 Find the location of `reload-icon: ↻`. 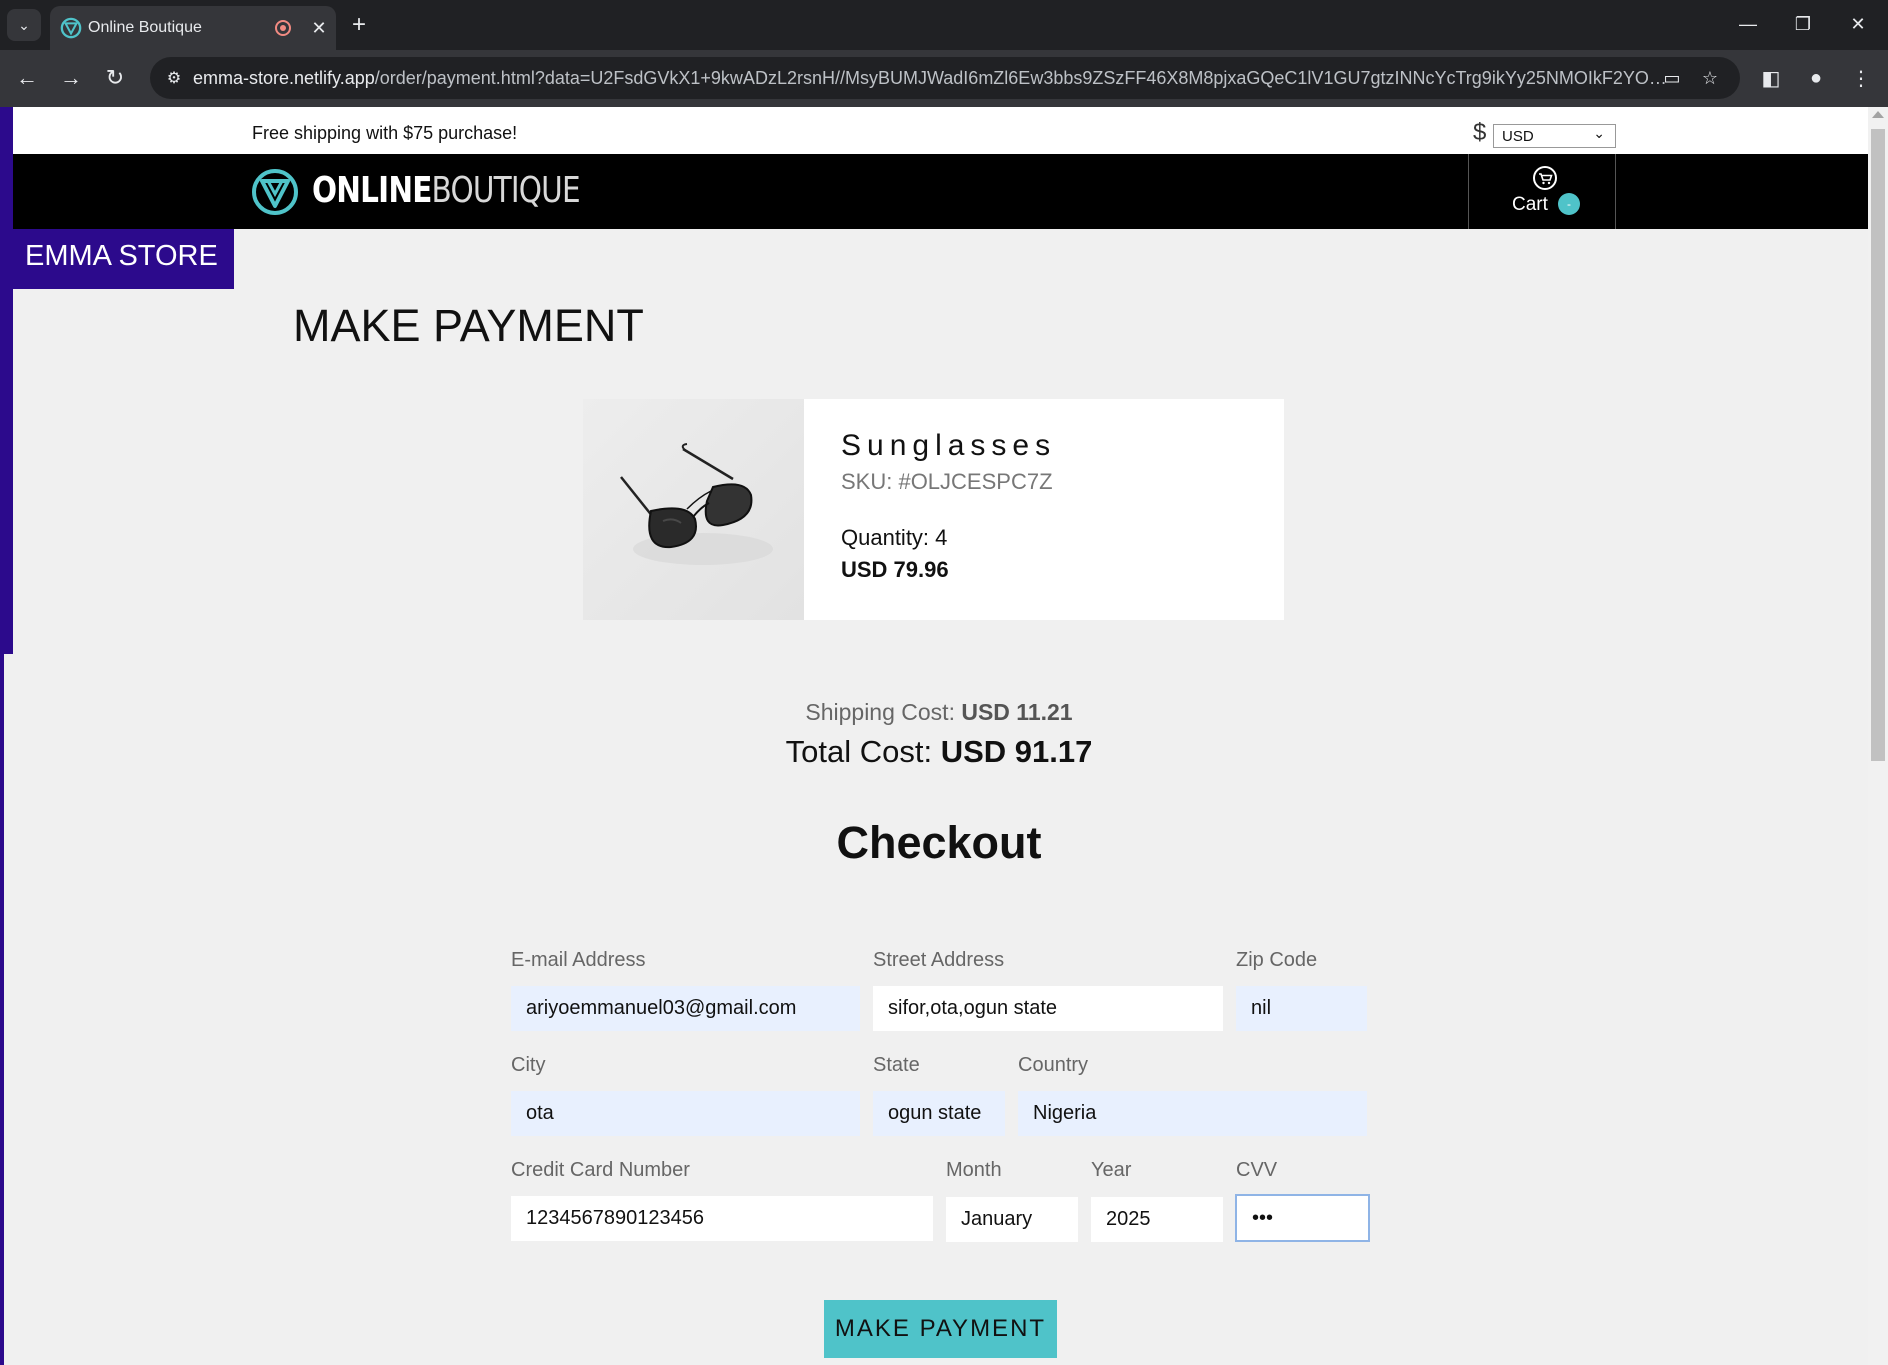

reload-icon: ↻ is located at coordinates (115, 78).